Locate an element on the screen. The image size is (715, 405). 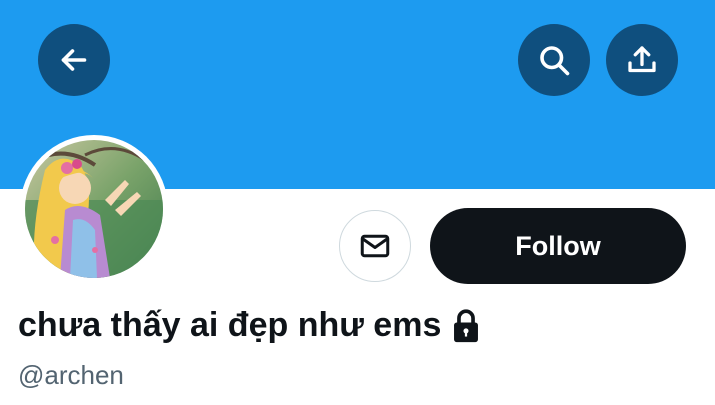
arrow-left-icon is located at coordinates (74, 60).